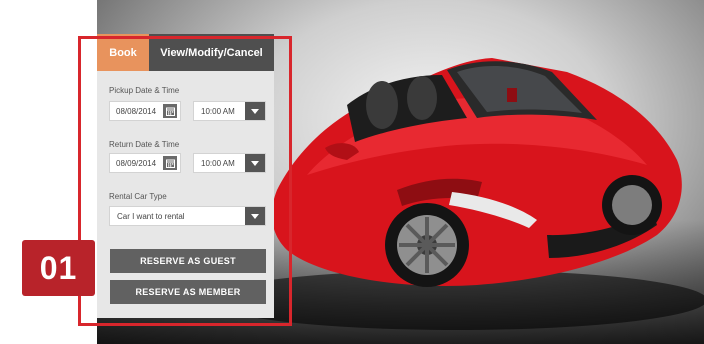 The height and width of the screenshot is (344, 704). What do you see at coordinates (144, 90) in the screenshot?
I see `pickup-label: Pickup Date & Time` at bounding box center [144, 90].